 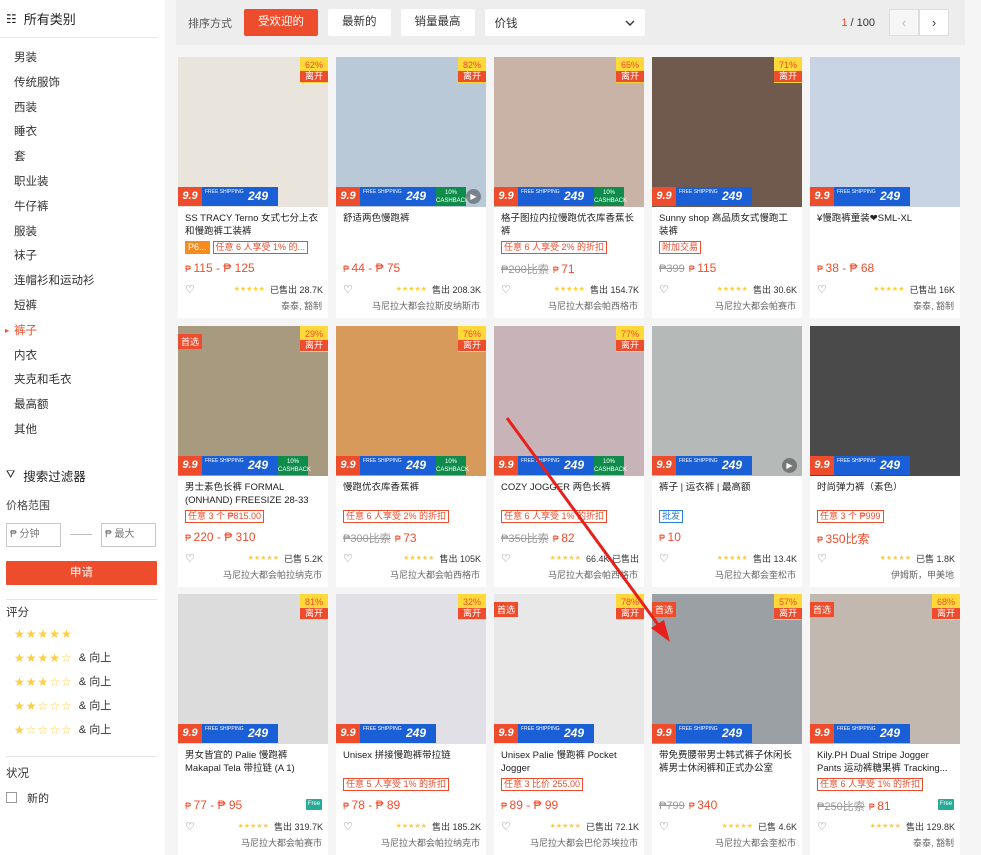 What do you see at coordinates (254, 763) in the screenshot?
I see `product-title: 男女皆宜的 Palie 慢跑裤 Makapal Tela 带拉链 (A 1)` at bounding box center [254, 763].